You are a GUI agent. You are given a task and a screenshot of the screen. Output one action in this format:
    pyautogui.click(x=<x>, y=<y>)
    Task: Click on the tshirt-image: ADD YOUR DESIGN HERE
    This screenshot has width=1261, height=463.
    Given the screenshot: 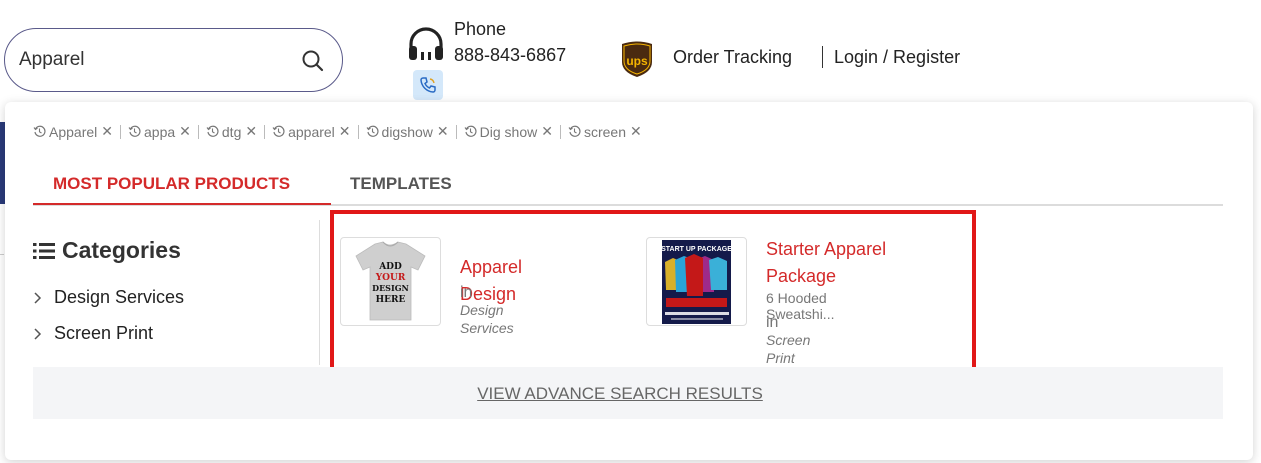 What is the action you would take?
    pyautogui.click(x=390, y=281)
    